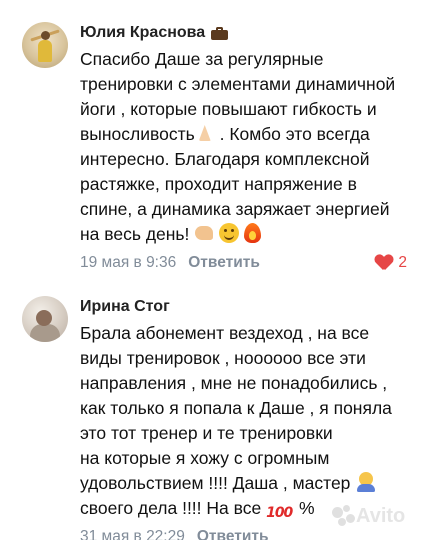  Describe the element at coordinates (252, 33) in the screenshot. I see `author-row: Юлия Краснова` at that location.